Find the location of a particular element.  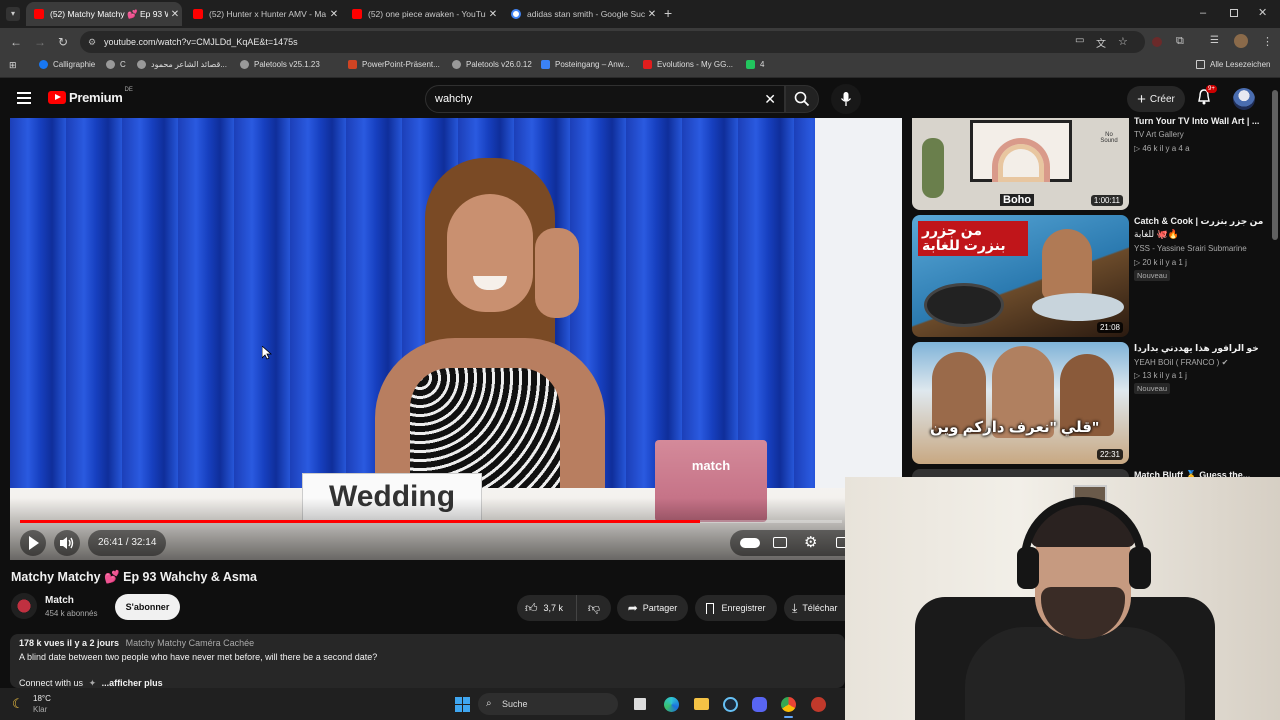

extensions-puzzle-icon: ⧉ is located at coordinates (1180, 41).